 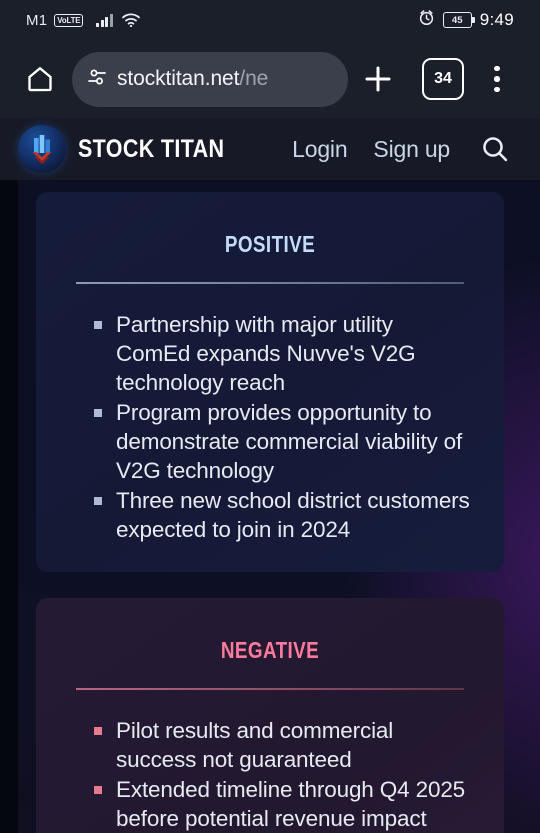 I want to click on home-button, so click(x=40, y=79).